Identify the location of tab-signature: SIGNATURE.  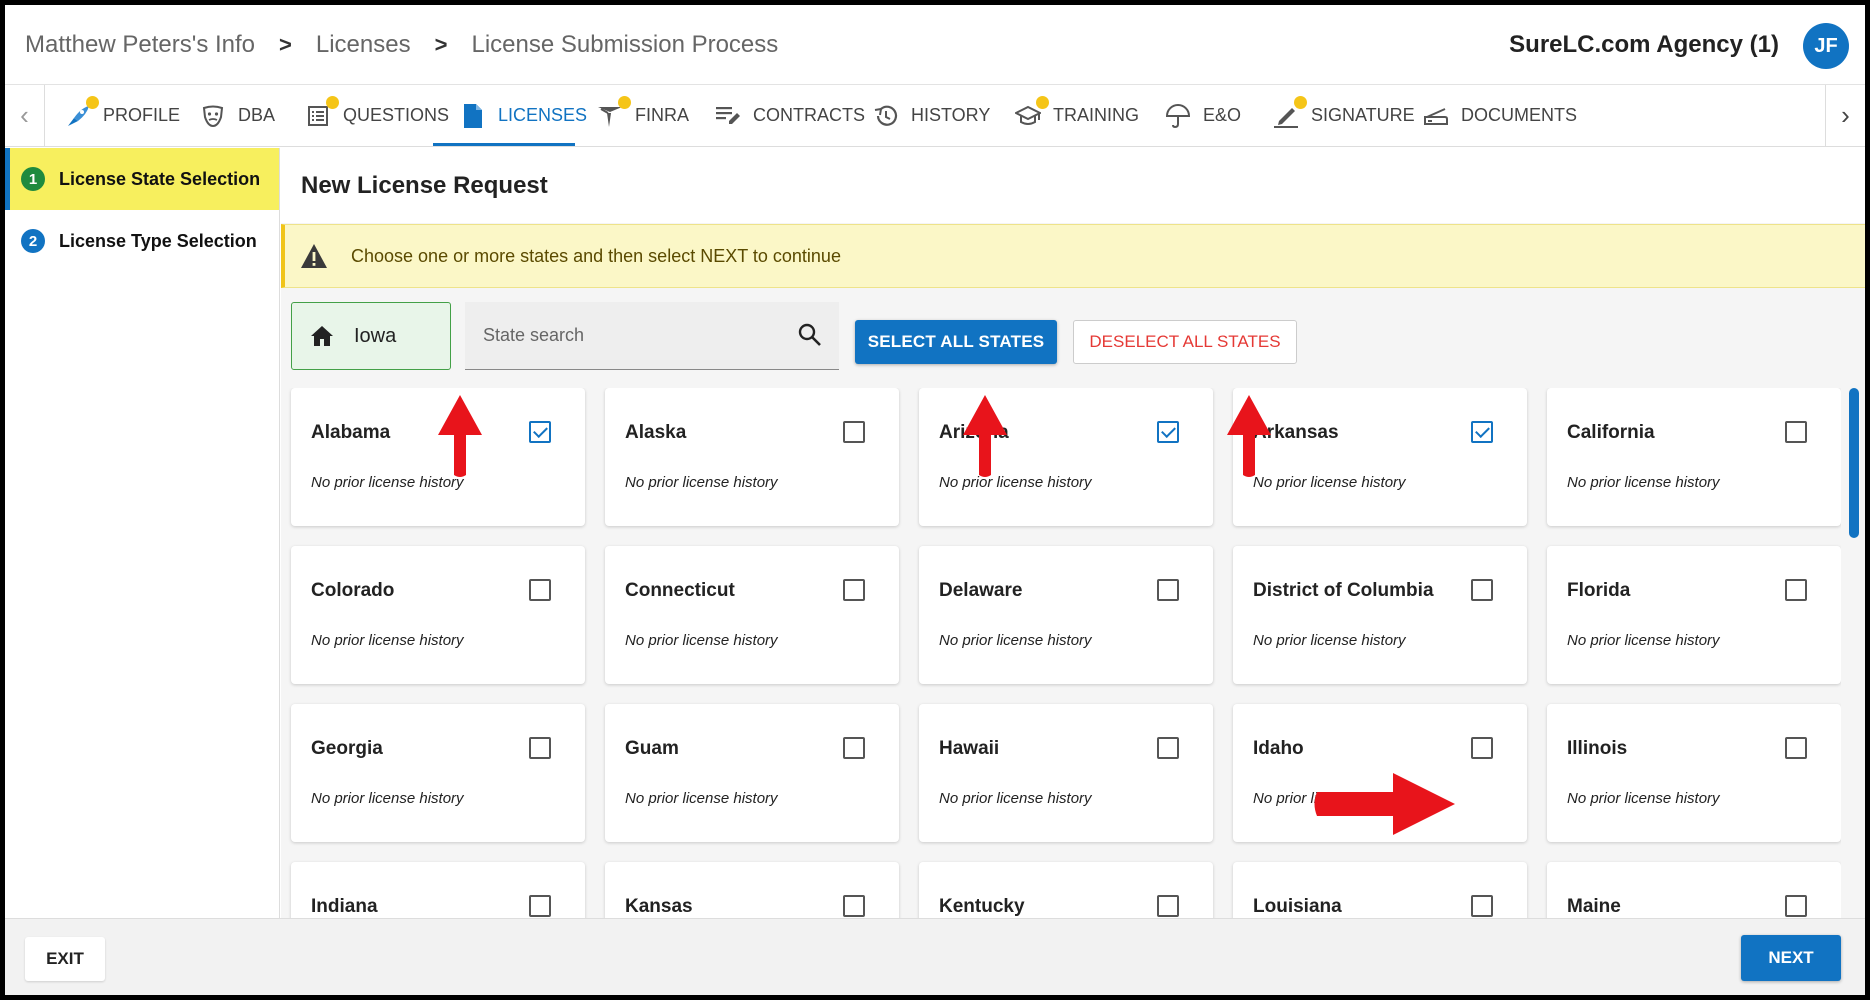
(1344, 115).